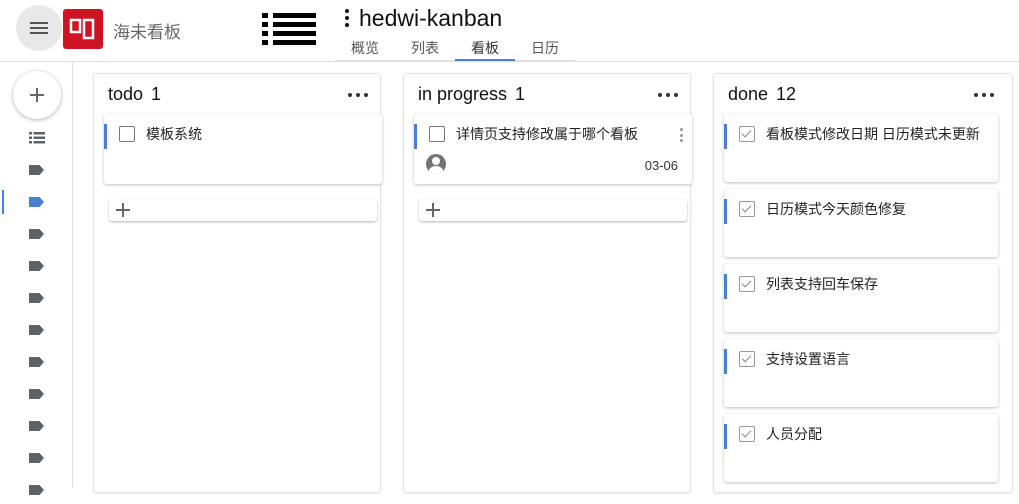 The width and height of the screenshot is (1019, 504). I want to click on task-title: 模板系统, so click(174, 134).